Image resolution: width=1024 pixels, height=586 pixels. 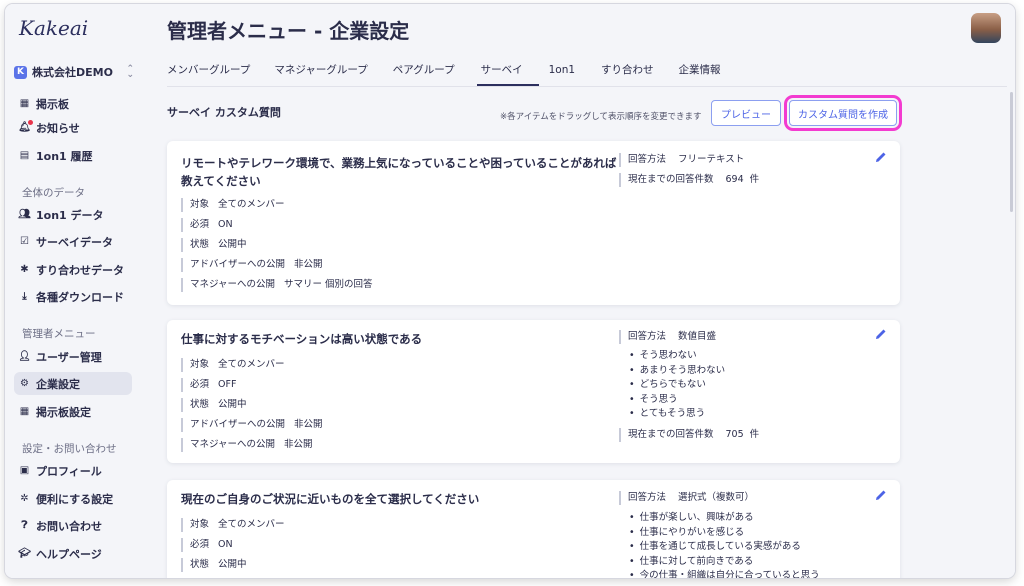 What do you see at coordinates (333, 73) in the screenshot?
I see `tab-manager-group: マネジャーグループ` at bounding box center [333, 73].